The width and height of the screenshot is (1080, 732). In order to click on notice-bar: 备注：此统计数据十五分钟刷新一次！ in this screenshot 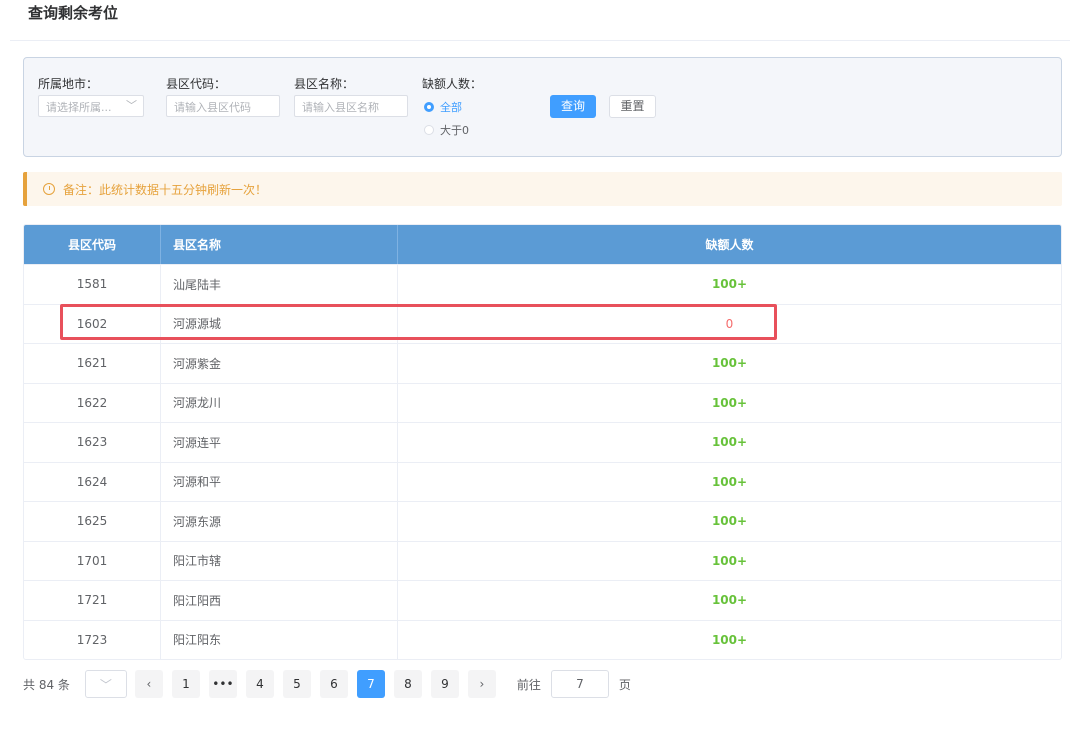, I will do `click(542, 189)`.